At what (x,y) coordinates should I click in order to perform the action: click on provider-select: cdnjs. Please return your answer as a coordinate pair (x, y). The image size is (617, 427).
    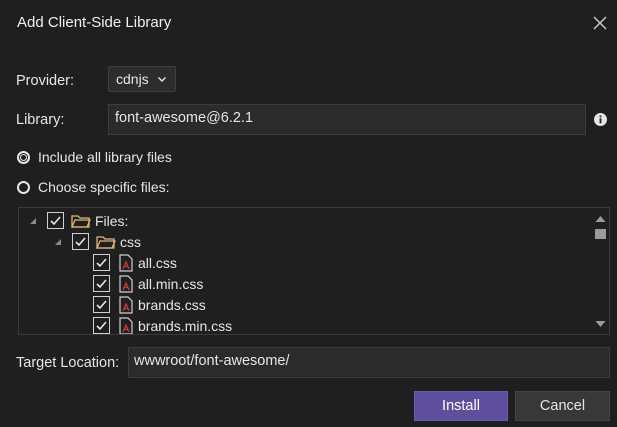
    Looking at the image, I should click on (142, 79).